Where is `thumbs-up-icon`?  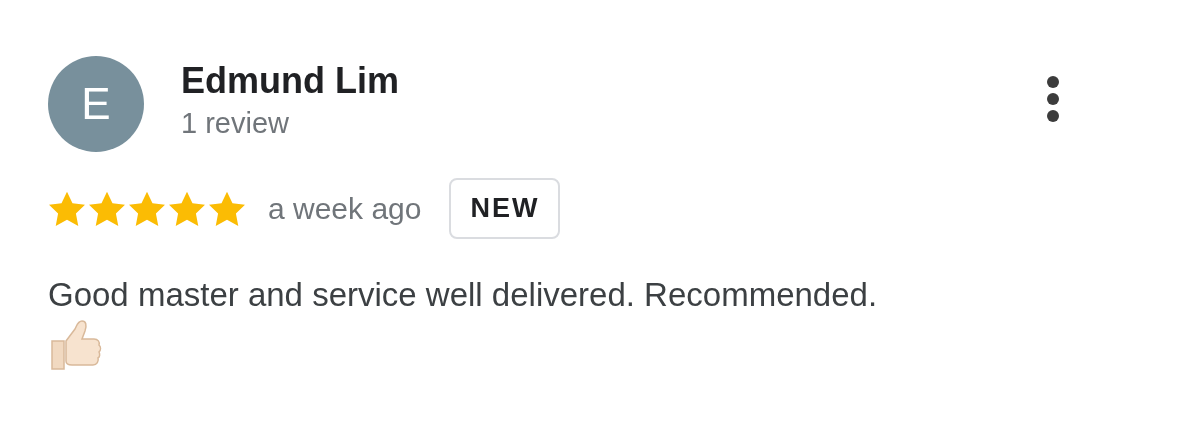 thumbs-up-icon is located at coordinates (75, 345).